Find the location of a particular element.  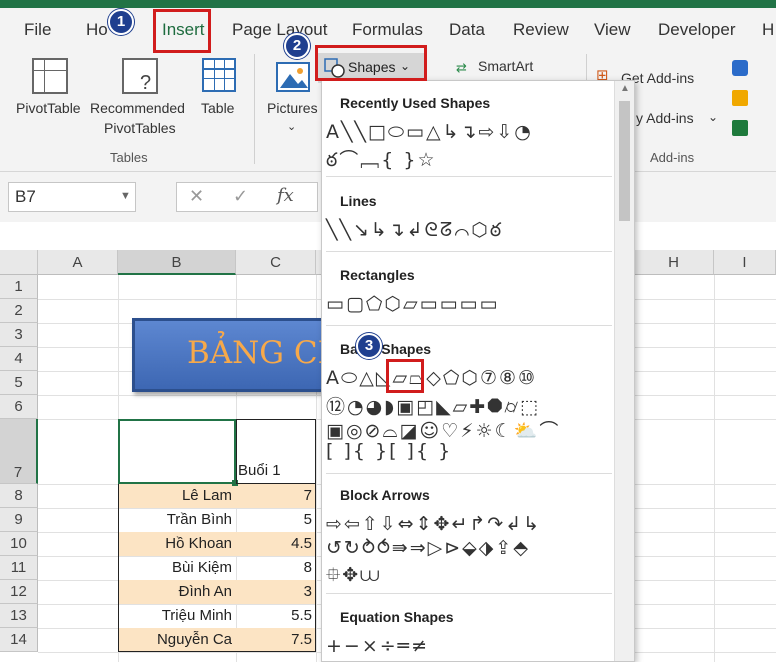

group-divider is located at coordinates (254, 109).